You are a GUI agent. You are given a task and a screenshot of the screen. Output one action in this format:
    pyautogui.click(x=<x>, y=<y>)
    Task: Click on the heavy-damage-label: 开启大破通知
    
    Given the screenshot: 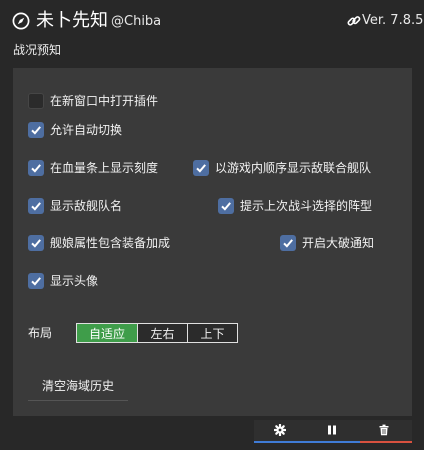 What is the action you would take?
    pyautogui.click(x=338, y=243)
    